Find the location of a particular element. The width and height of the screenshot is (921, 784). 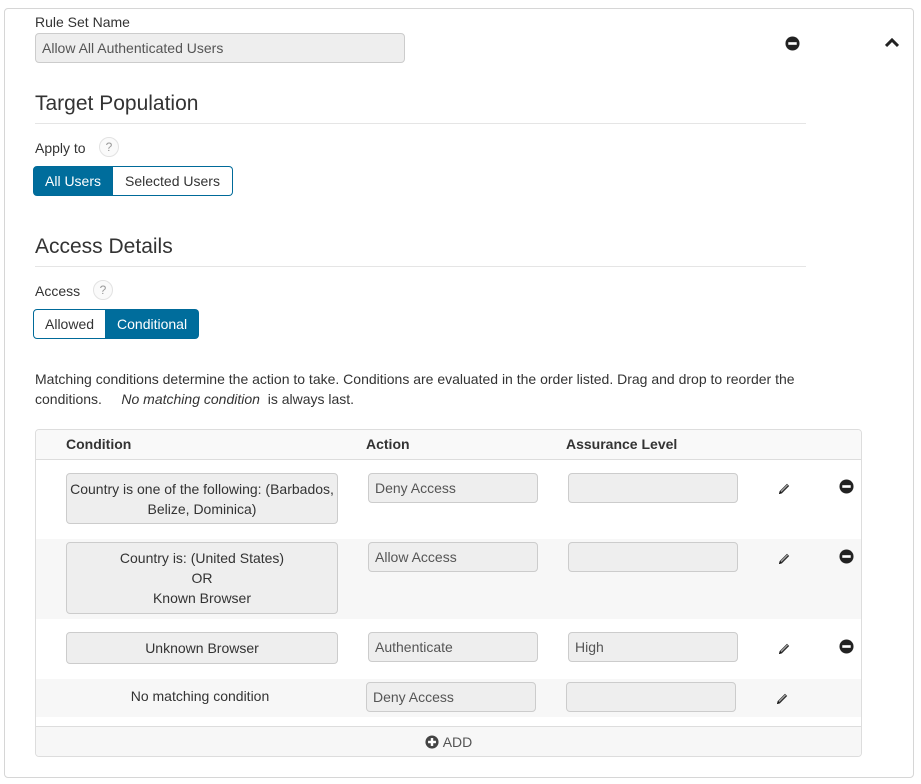

condition-cell: Unknown Browser is located at coordinates (202, 648).